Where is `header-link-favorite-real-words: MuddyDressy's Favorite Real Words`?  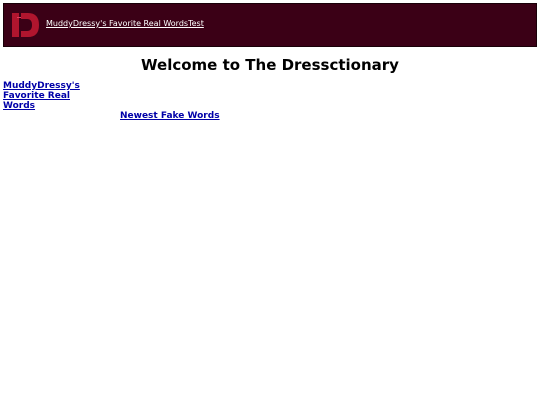
header-link-favorite-real-words: MuddyDressy's Favorite Real Words is located at coordinates (117, 23).